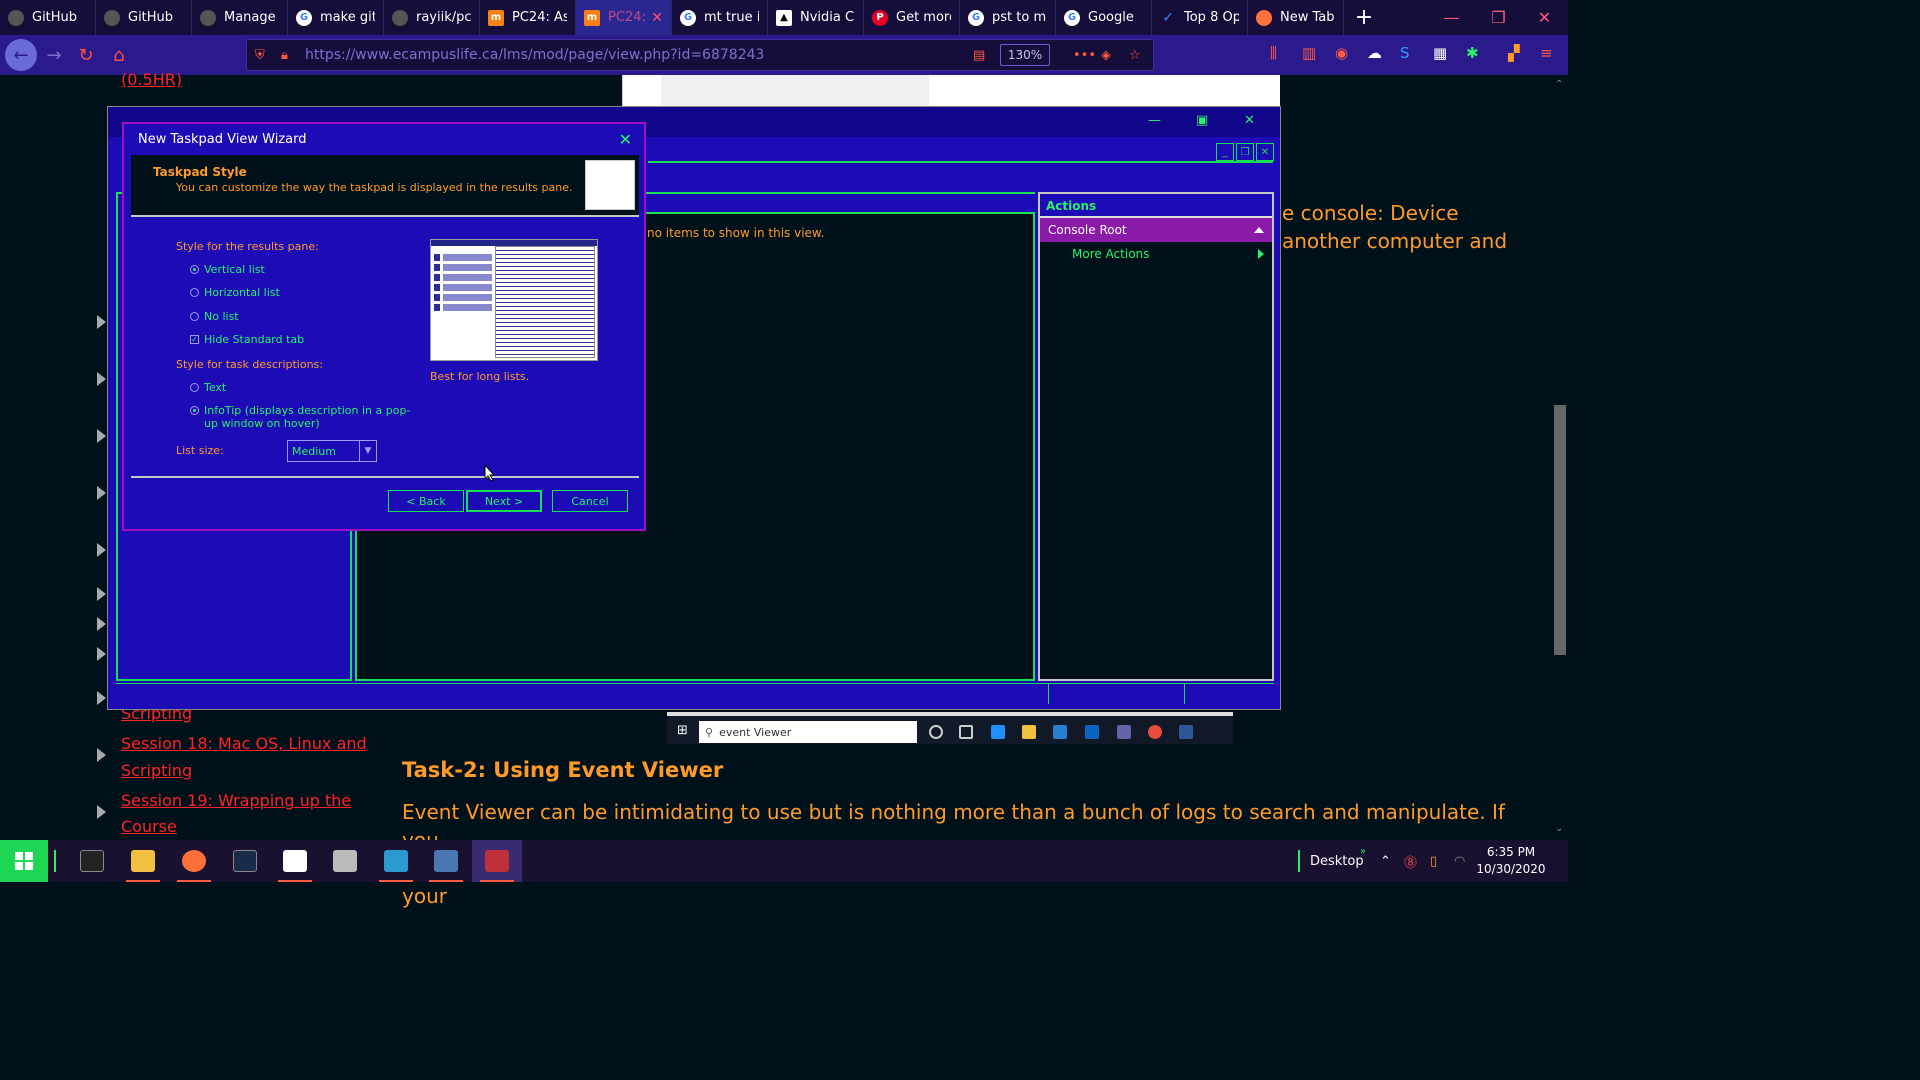 The width and height of the screenshot is (1920, 1080). I want to click on forward-button: →, so click(54, 55).